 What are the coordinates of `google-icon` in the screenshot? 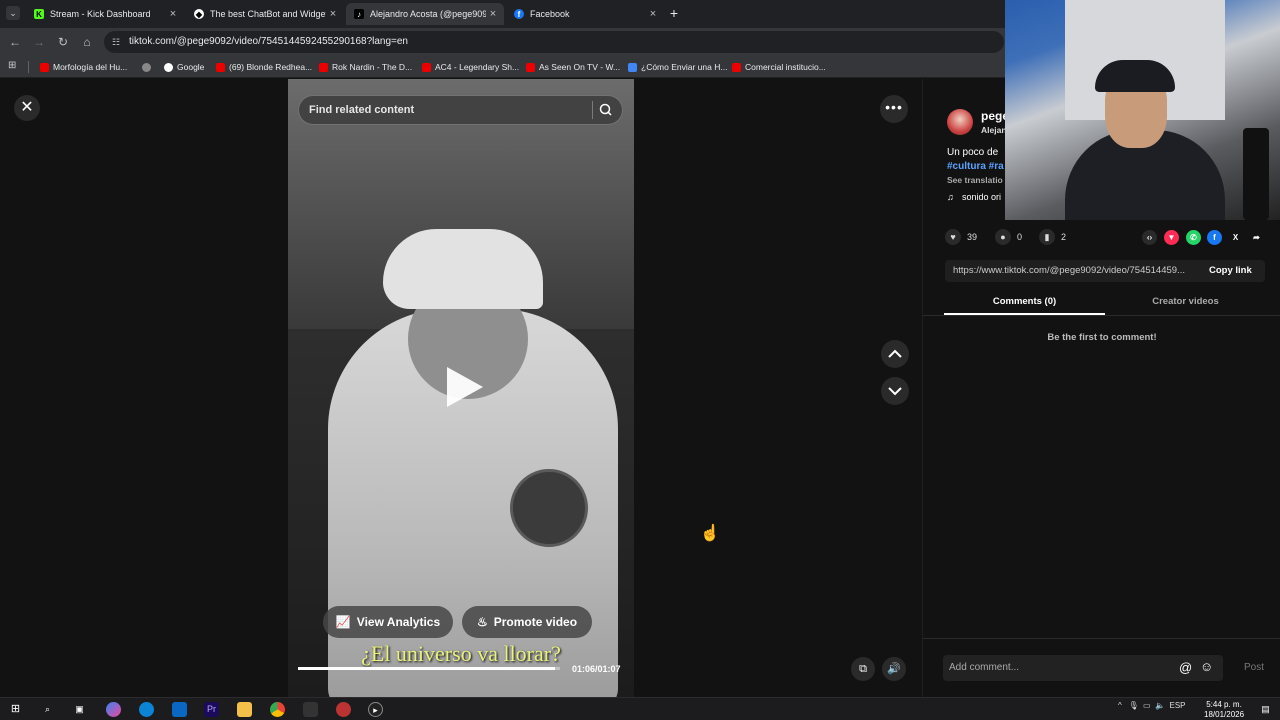 It's located at (168, 67).